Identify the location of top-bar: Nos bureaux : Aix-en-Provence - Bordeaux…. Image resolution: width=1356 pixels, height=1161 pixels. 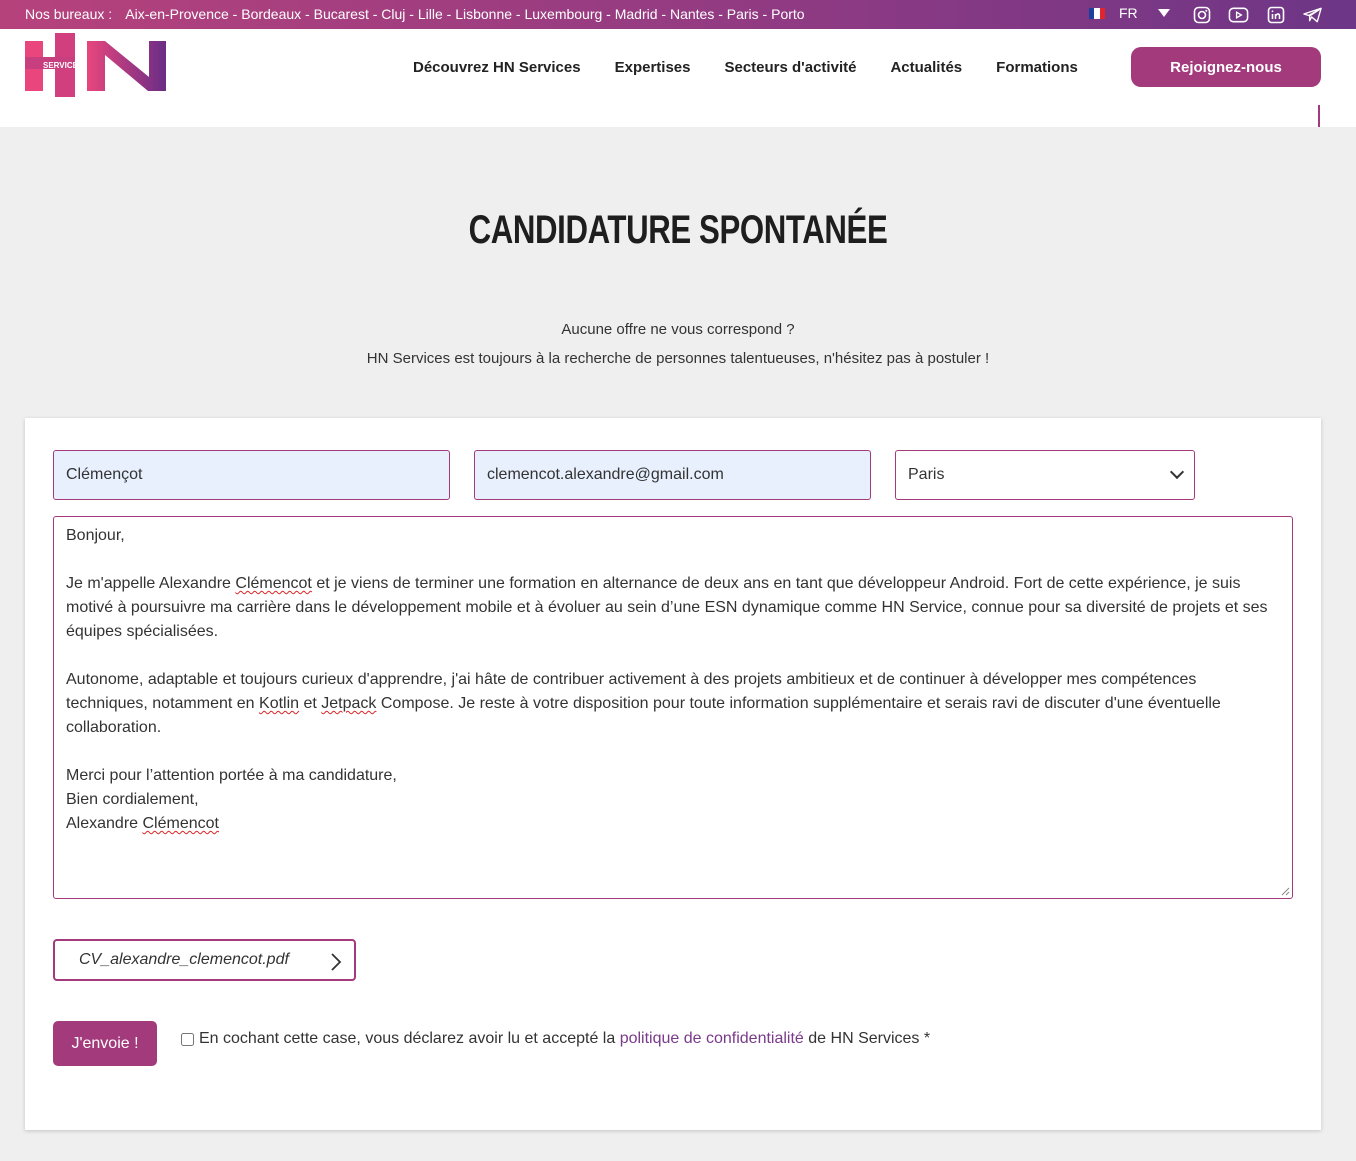
(678, 14).